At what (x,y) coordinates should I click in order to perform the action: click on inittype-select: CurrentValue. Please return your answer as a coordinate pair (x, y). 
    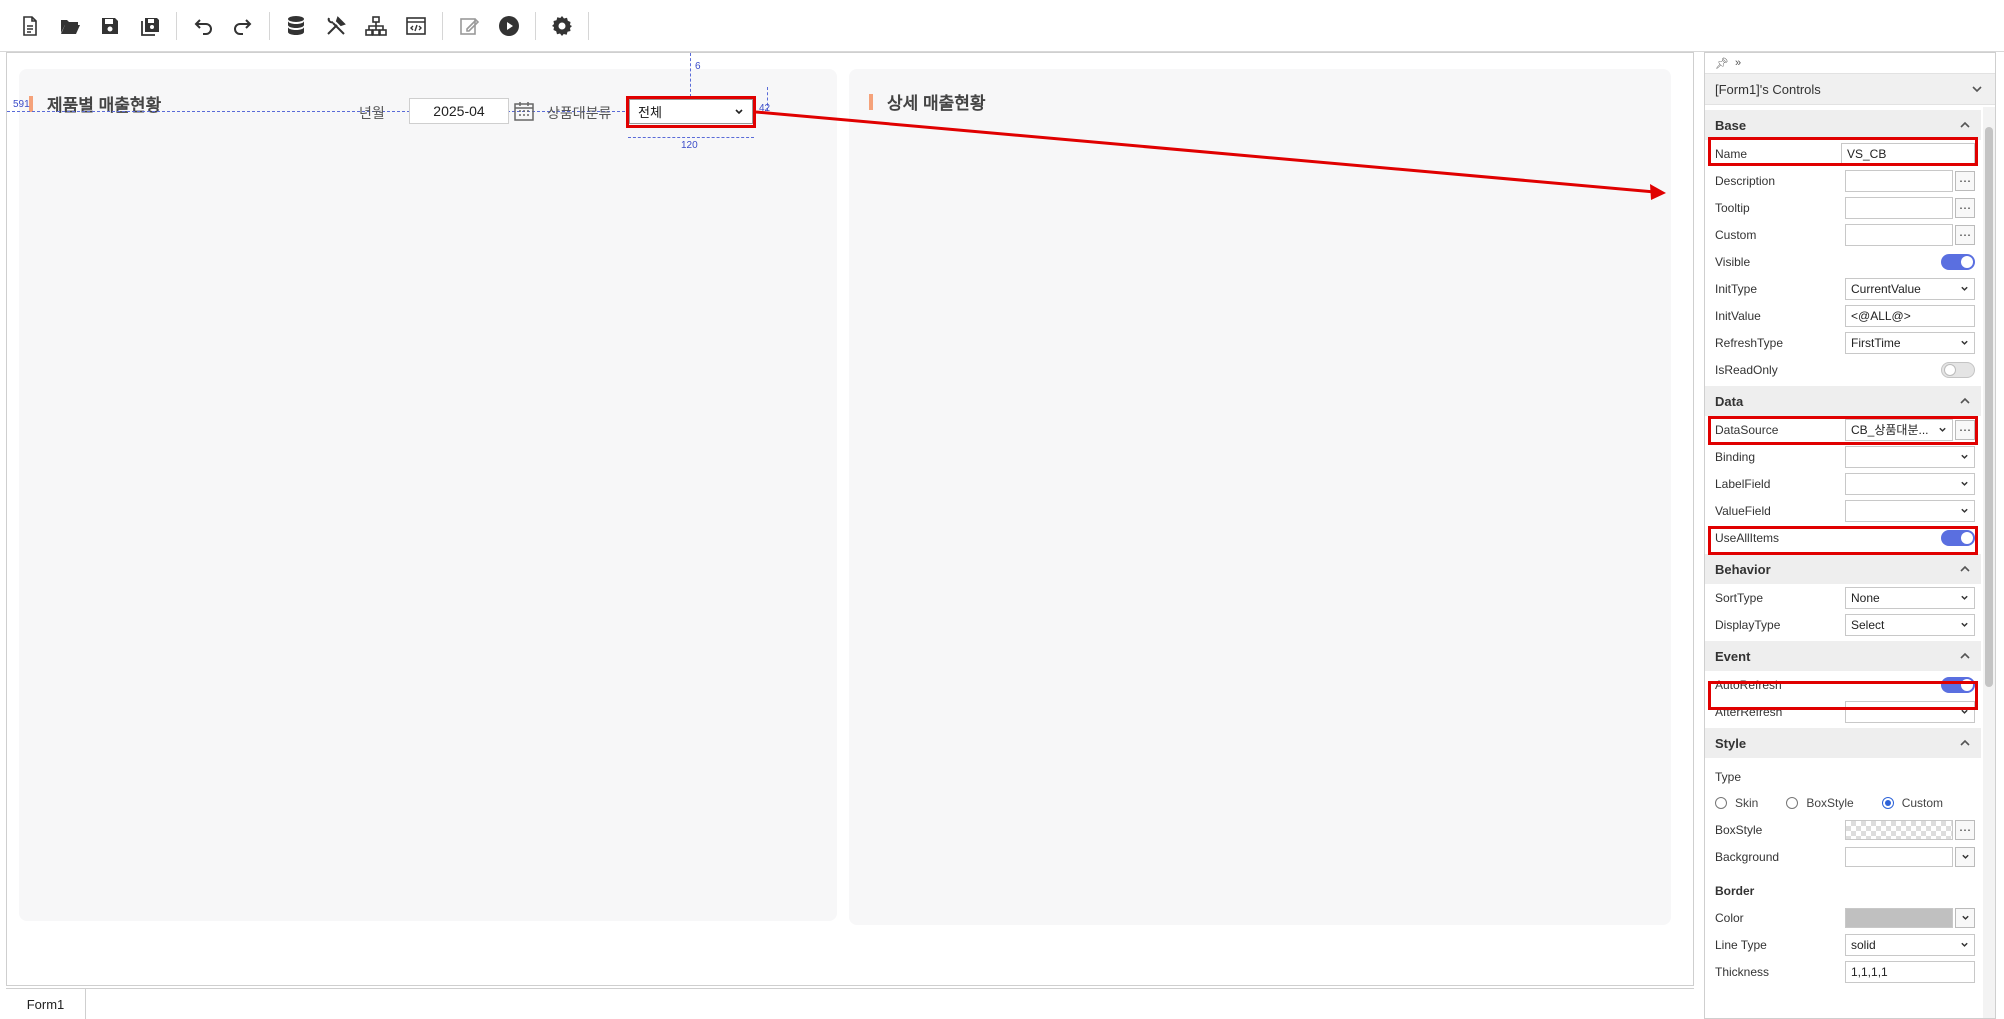
    Looking at the image, I should click on (1910, 288).